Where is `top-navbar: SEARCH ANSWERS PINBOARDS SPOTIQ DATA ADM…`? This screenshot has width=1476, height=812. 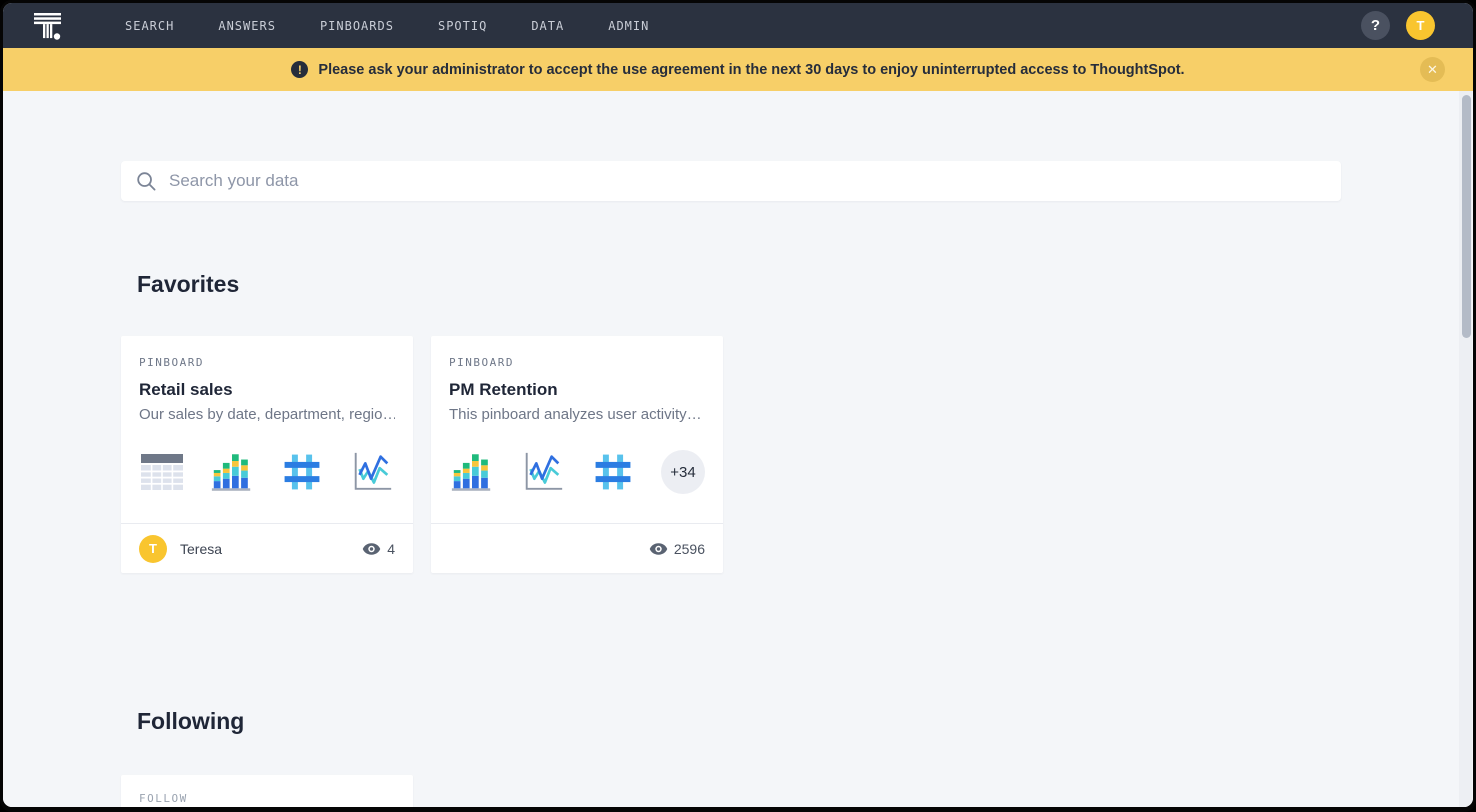
top-navbar: SEARCH ANSWERS PINBOARDS SPOTIQ DATA ADM… is located at coordinates (738, 25).